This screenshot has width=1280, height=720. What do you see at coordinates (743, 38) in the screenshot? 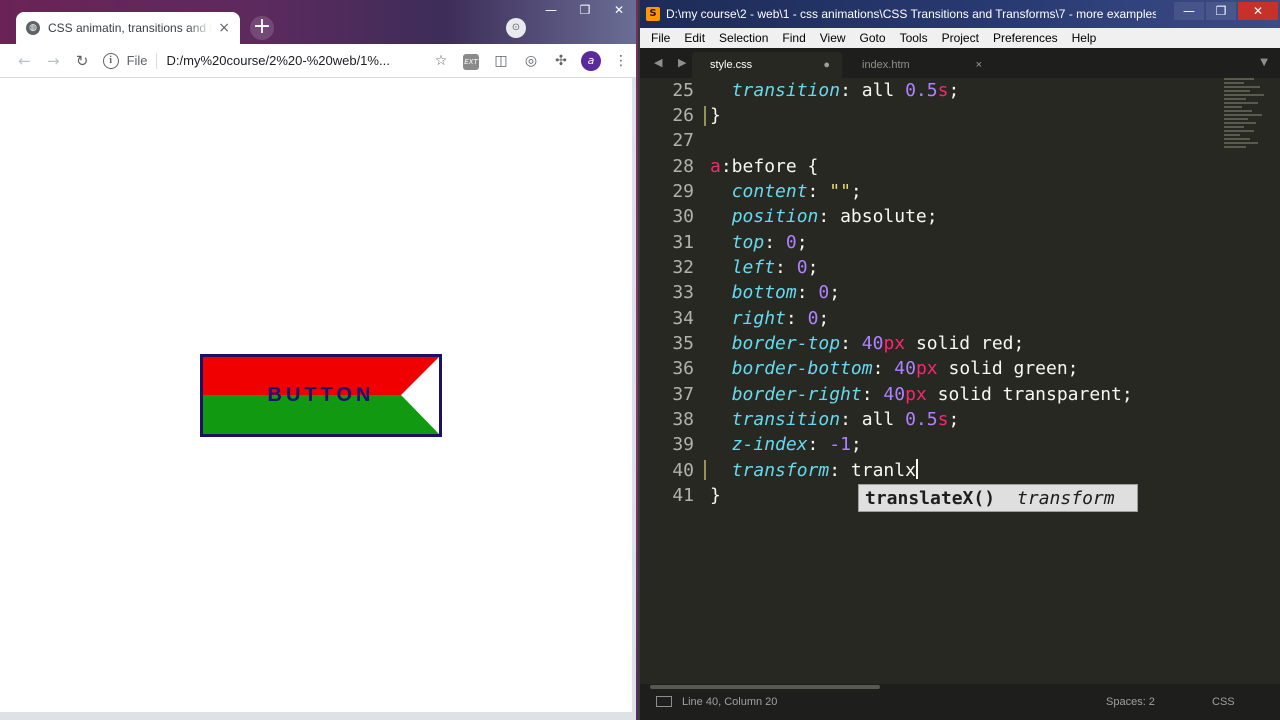
I see `menu-selection: Selection` at bounding box center [743, 38].